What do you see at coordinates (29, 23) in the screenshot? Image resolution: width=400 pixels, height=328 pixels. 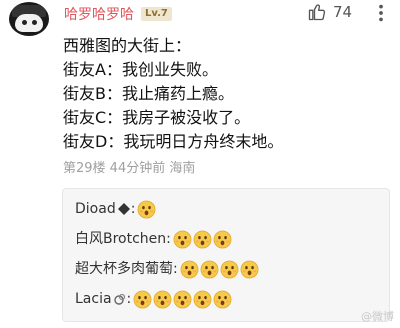 I see `avatar-face` at bounding box center [29, 23].